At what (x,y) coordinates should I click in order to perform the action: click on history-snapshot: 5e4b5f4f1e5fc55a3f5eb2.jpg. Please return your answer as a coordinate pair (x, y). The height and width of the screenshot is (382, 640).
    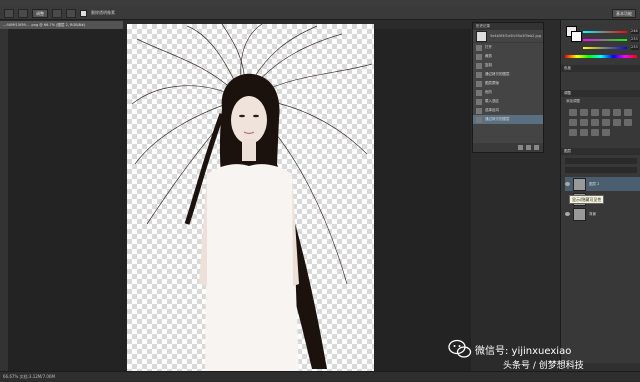
    Looking at the image, I should click on (508, 36).